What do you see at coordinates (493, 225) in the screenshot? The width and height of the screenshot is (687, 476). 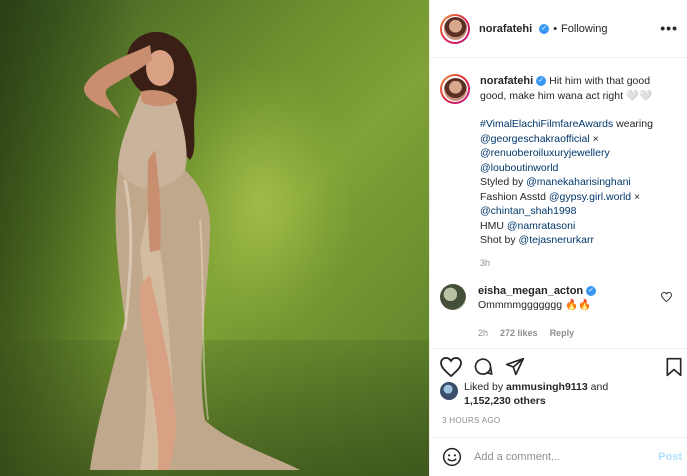 I see `hmu-text: HMU` at bounding box center [493, 225].